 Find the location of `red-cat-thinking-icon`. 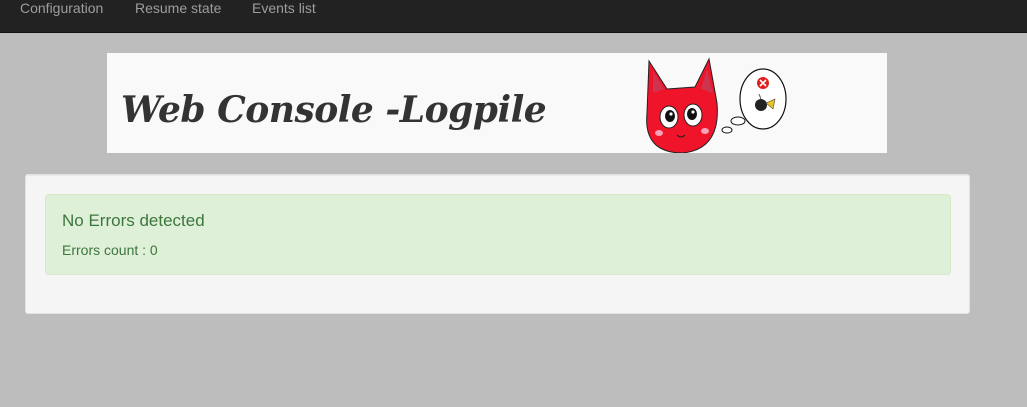

red-cat-thinking-icon is located at coordinates (716, 105).